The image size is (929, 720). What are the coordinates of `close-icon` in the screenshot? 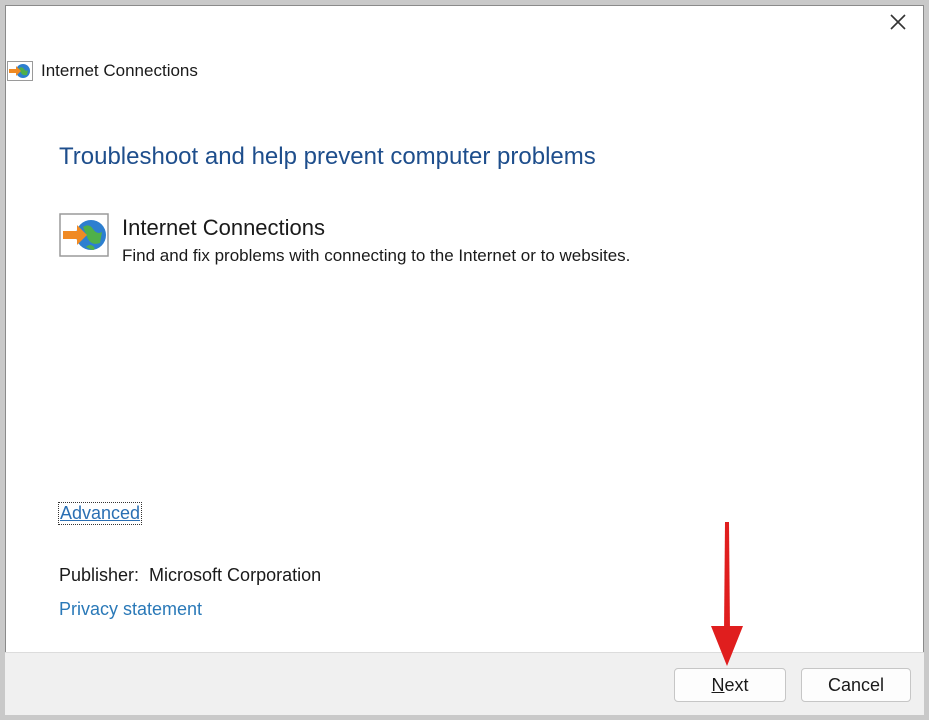 It's located at (898, 24).